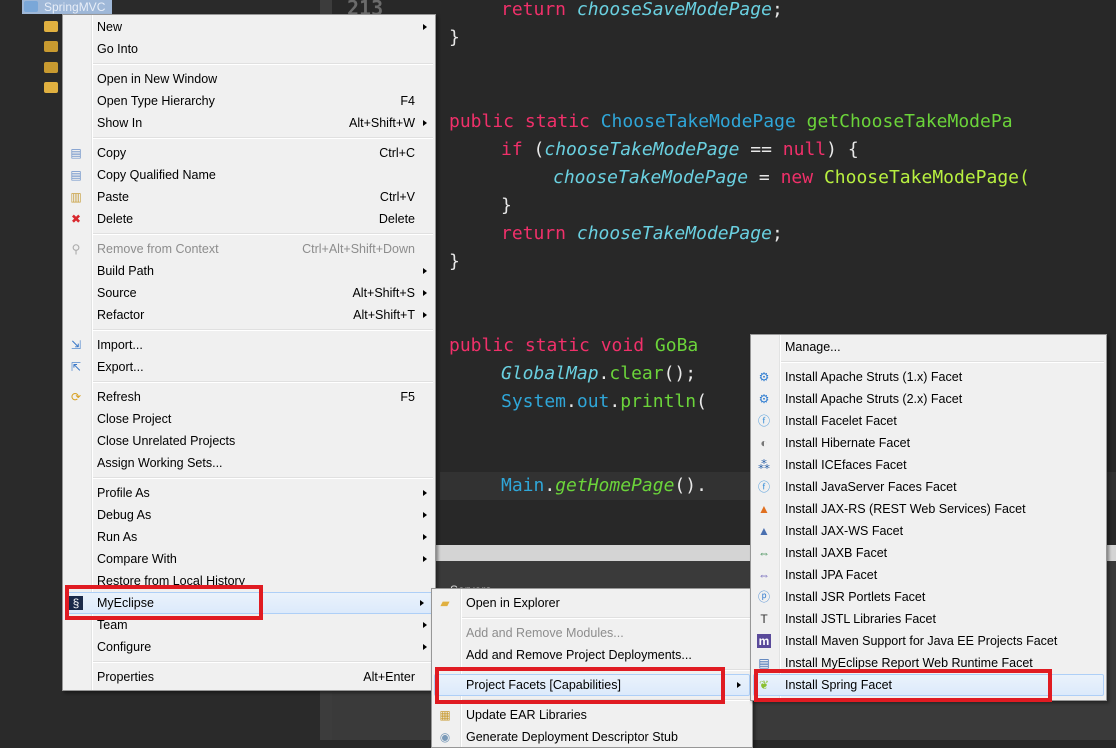 This screenshot has height=748, width=1116. I want to click on menu-item-label: Install JAX-WS Facet, so click(844, 531).